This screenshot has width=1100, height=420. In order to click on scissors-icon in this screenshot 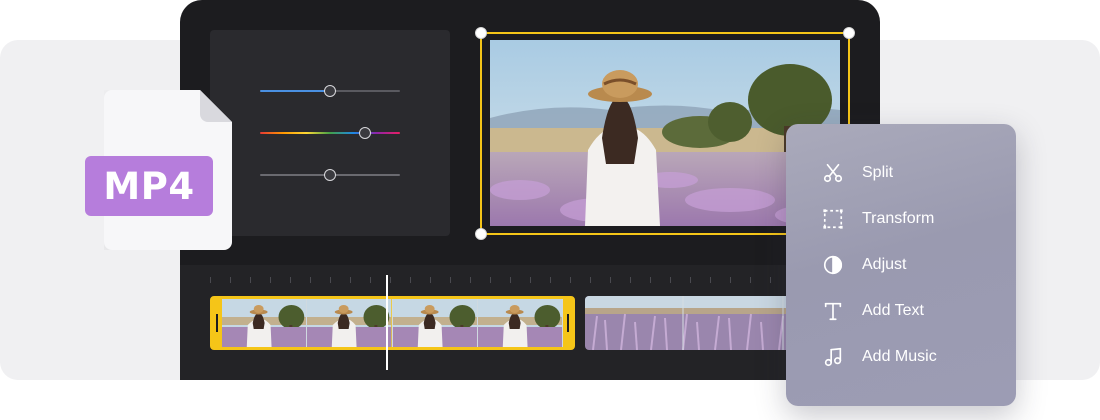, I will do `click(833, 173)`.